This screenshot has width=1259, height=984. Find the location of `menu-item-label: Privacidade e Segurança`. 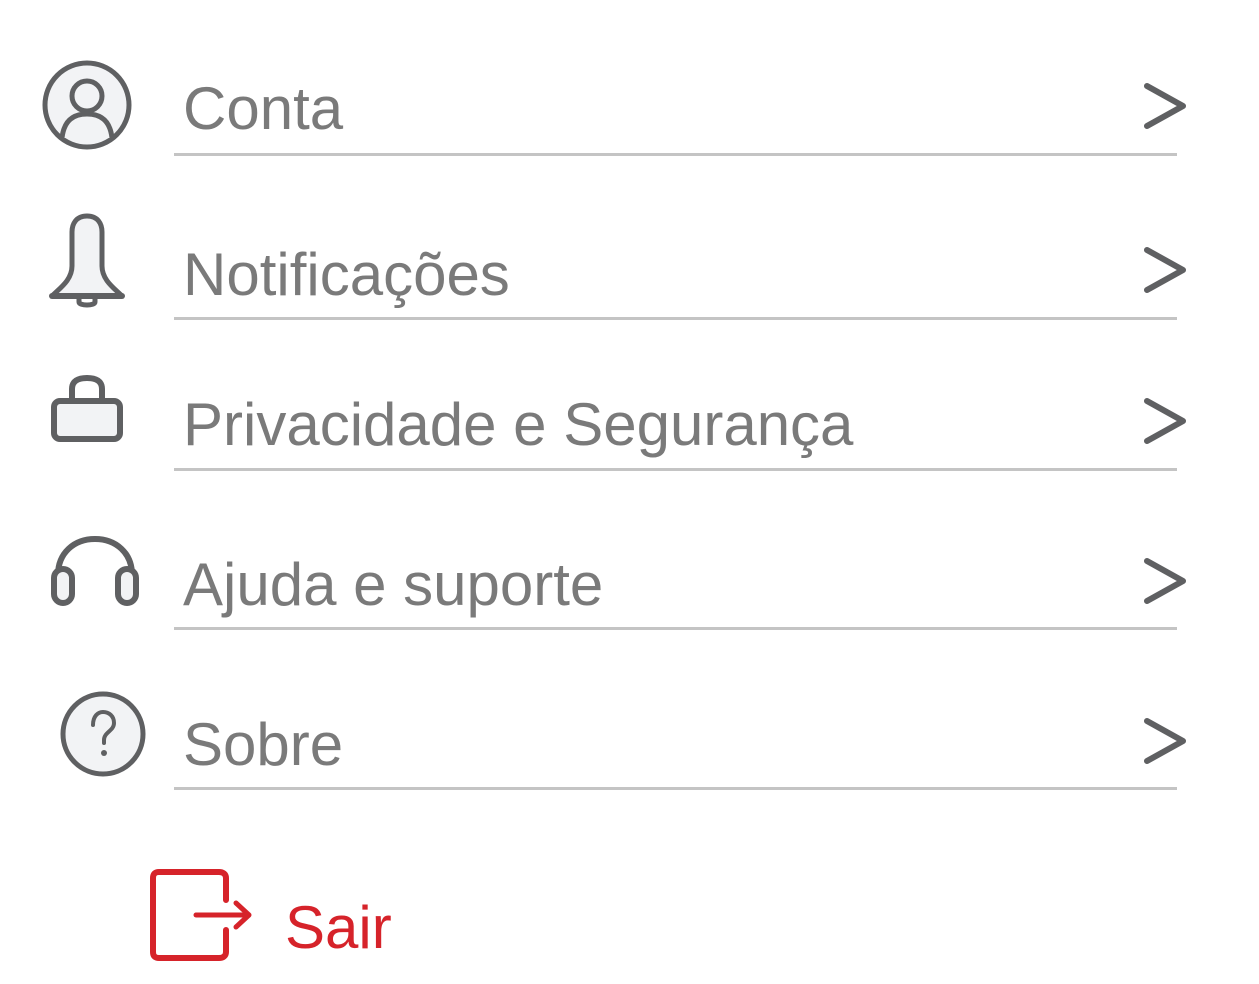

menu-item-label: Privacidade e Segurança is located at coordinates (518, 424).